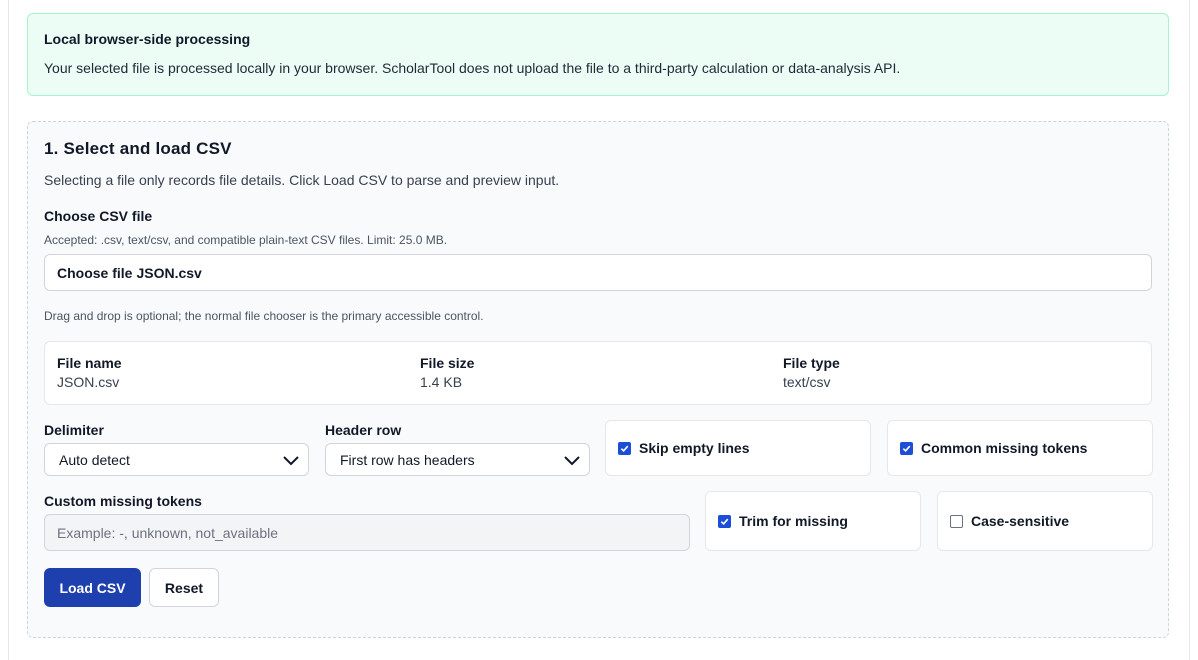 This screenshot has width=1198, height=660. I want to click on delimiter-select: Auto detect, so click(176, 459).